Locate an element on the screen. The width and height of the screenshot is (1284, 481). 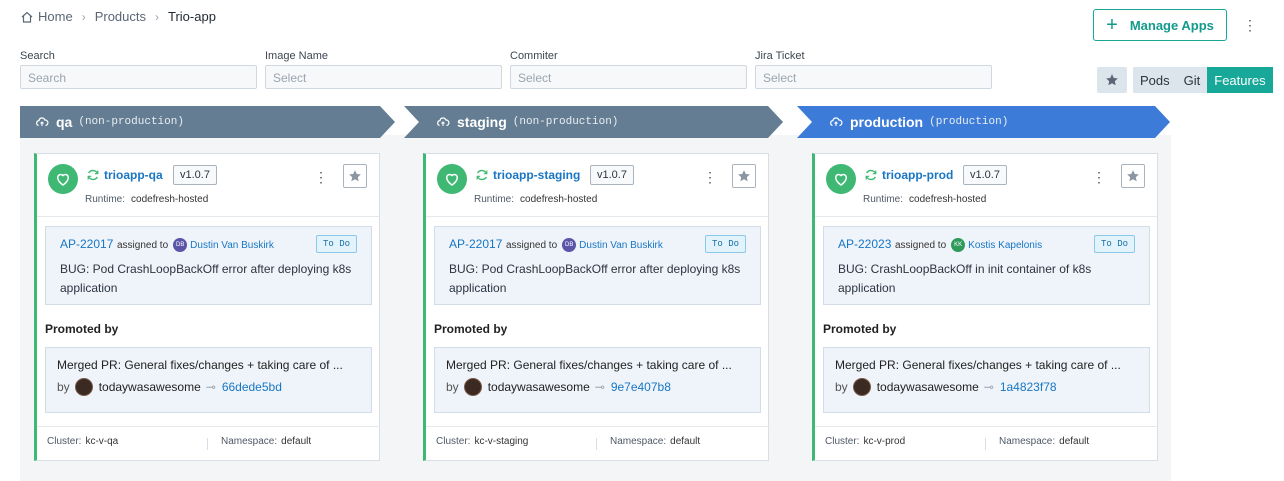
breadcrumb: Home › Products › Trio-app is located at coordinates (118, 16).